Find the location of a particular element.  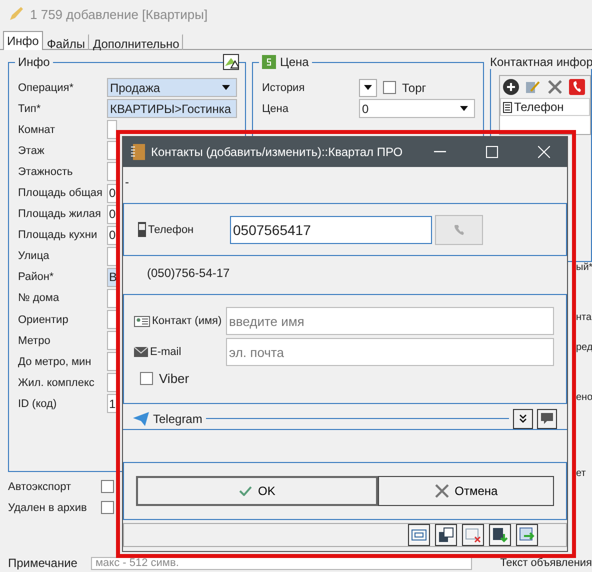

input-field: 1 is located at coordinates (112, 404).